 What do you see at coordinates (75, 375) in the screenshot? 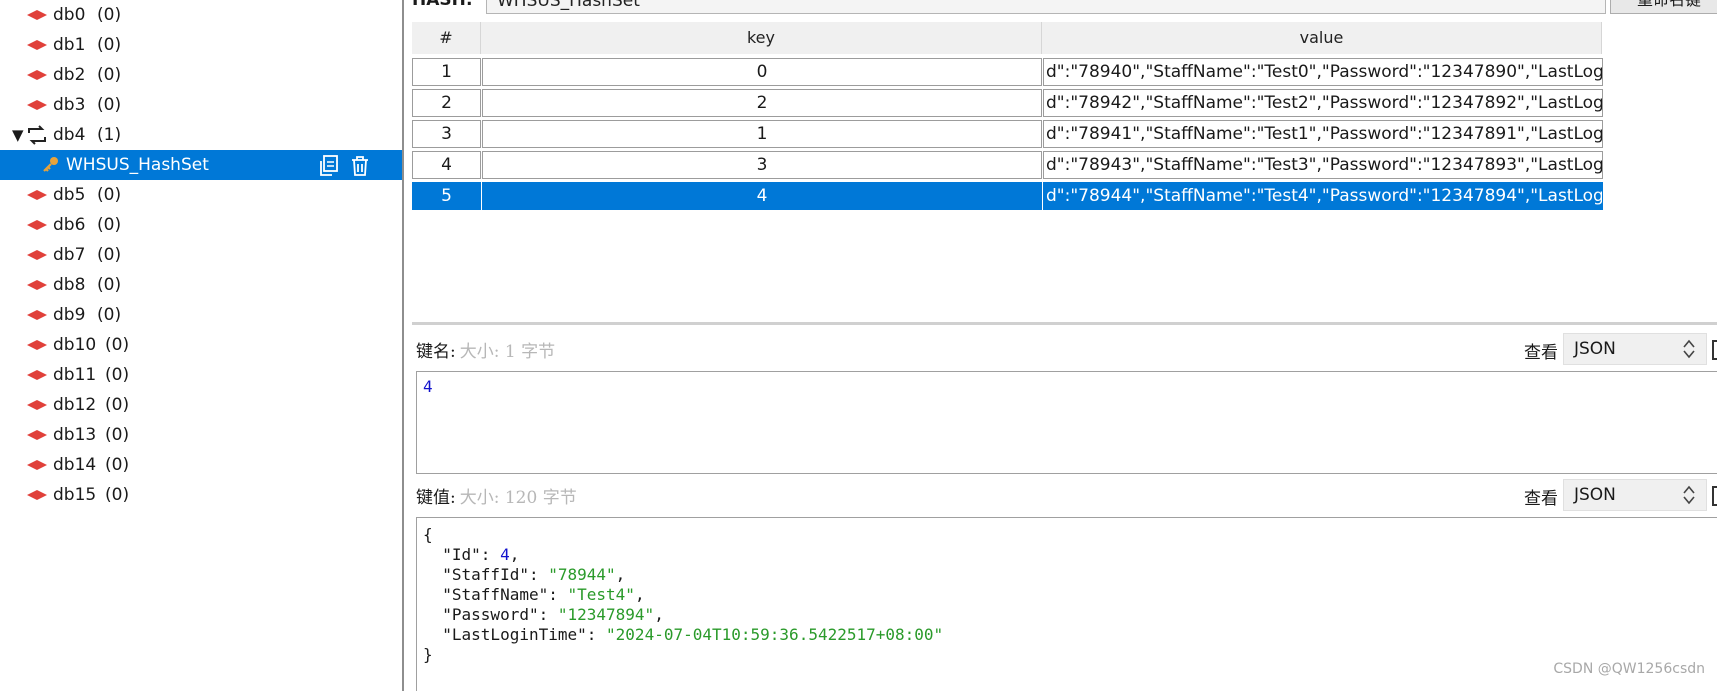
I see `db-name: db11` at bounding box center [75, 375].